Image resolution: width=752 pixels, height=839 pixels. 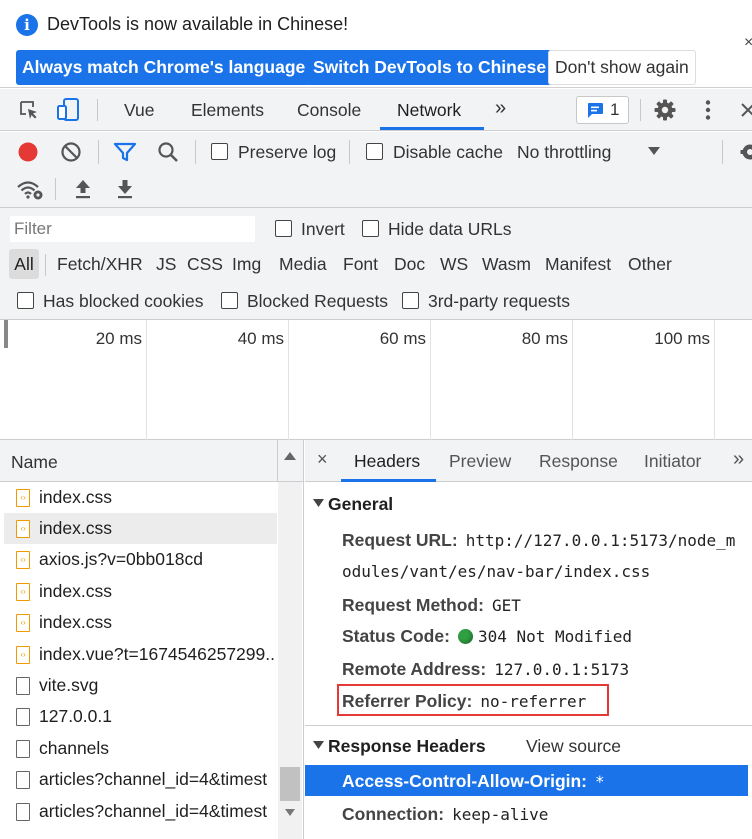 What do you see at coordinates (100, 264) in the screenshot?
I see `type-filter-fetch-xhr: Fetch/XHR` at bounding box center [100, 264].